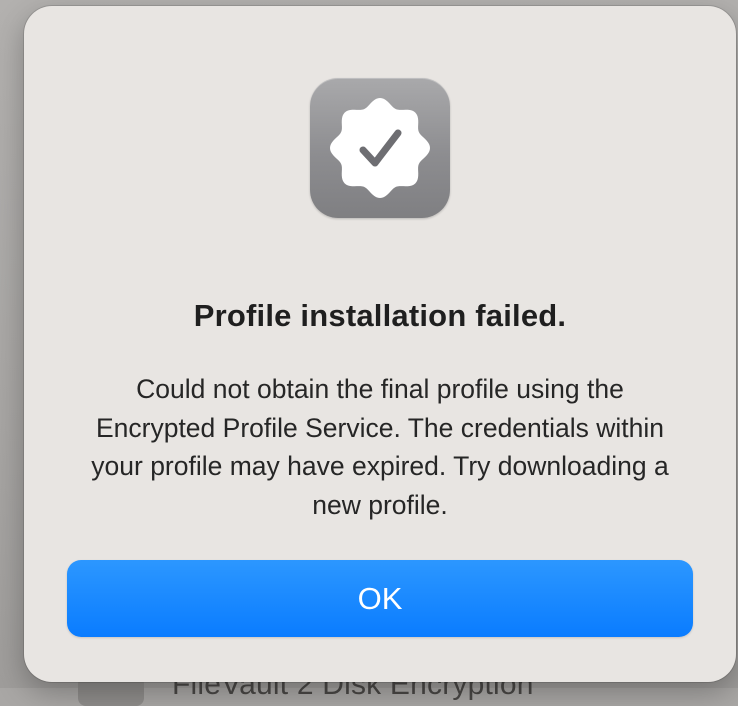 The image size is (738, 706). I want to click on verified-badge-icon, so click(380, 148).